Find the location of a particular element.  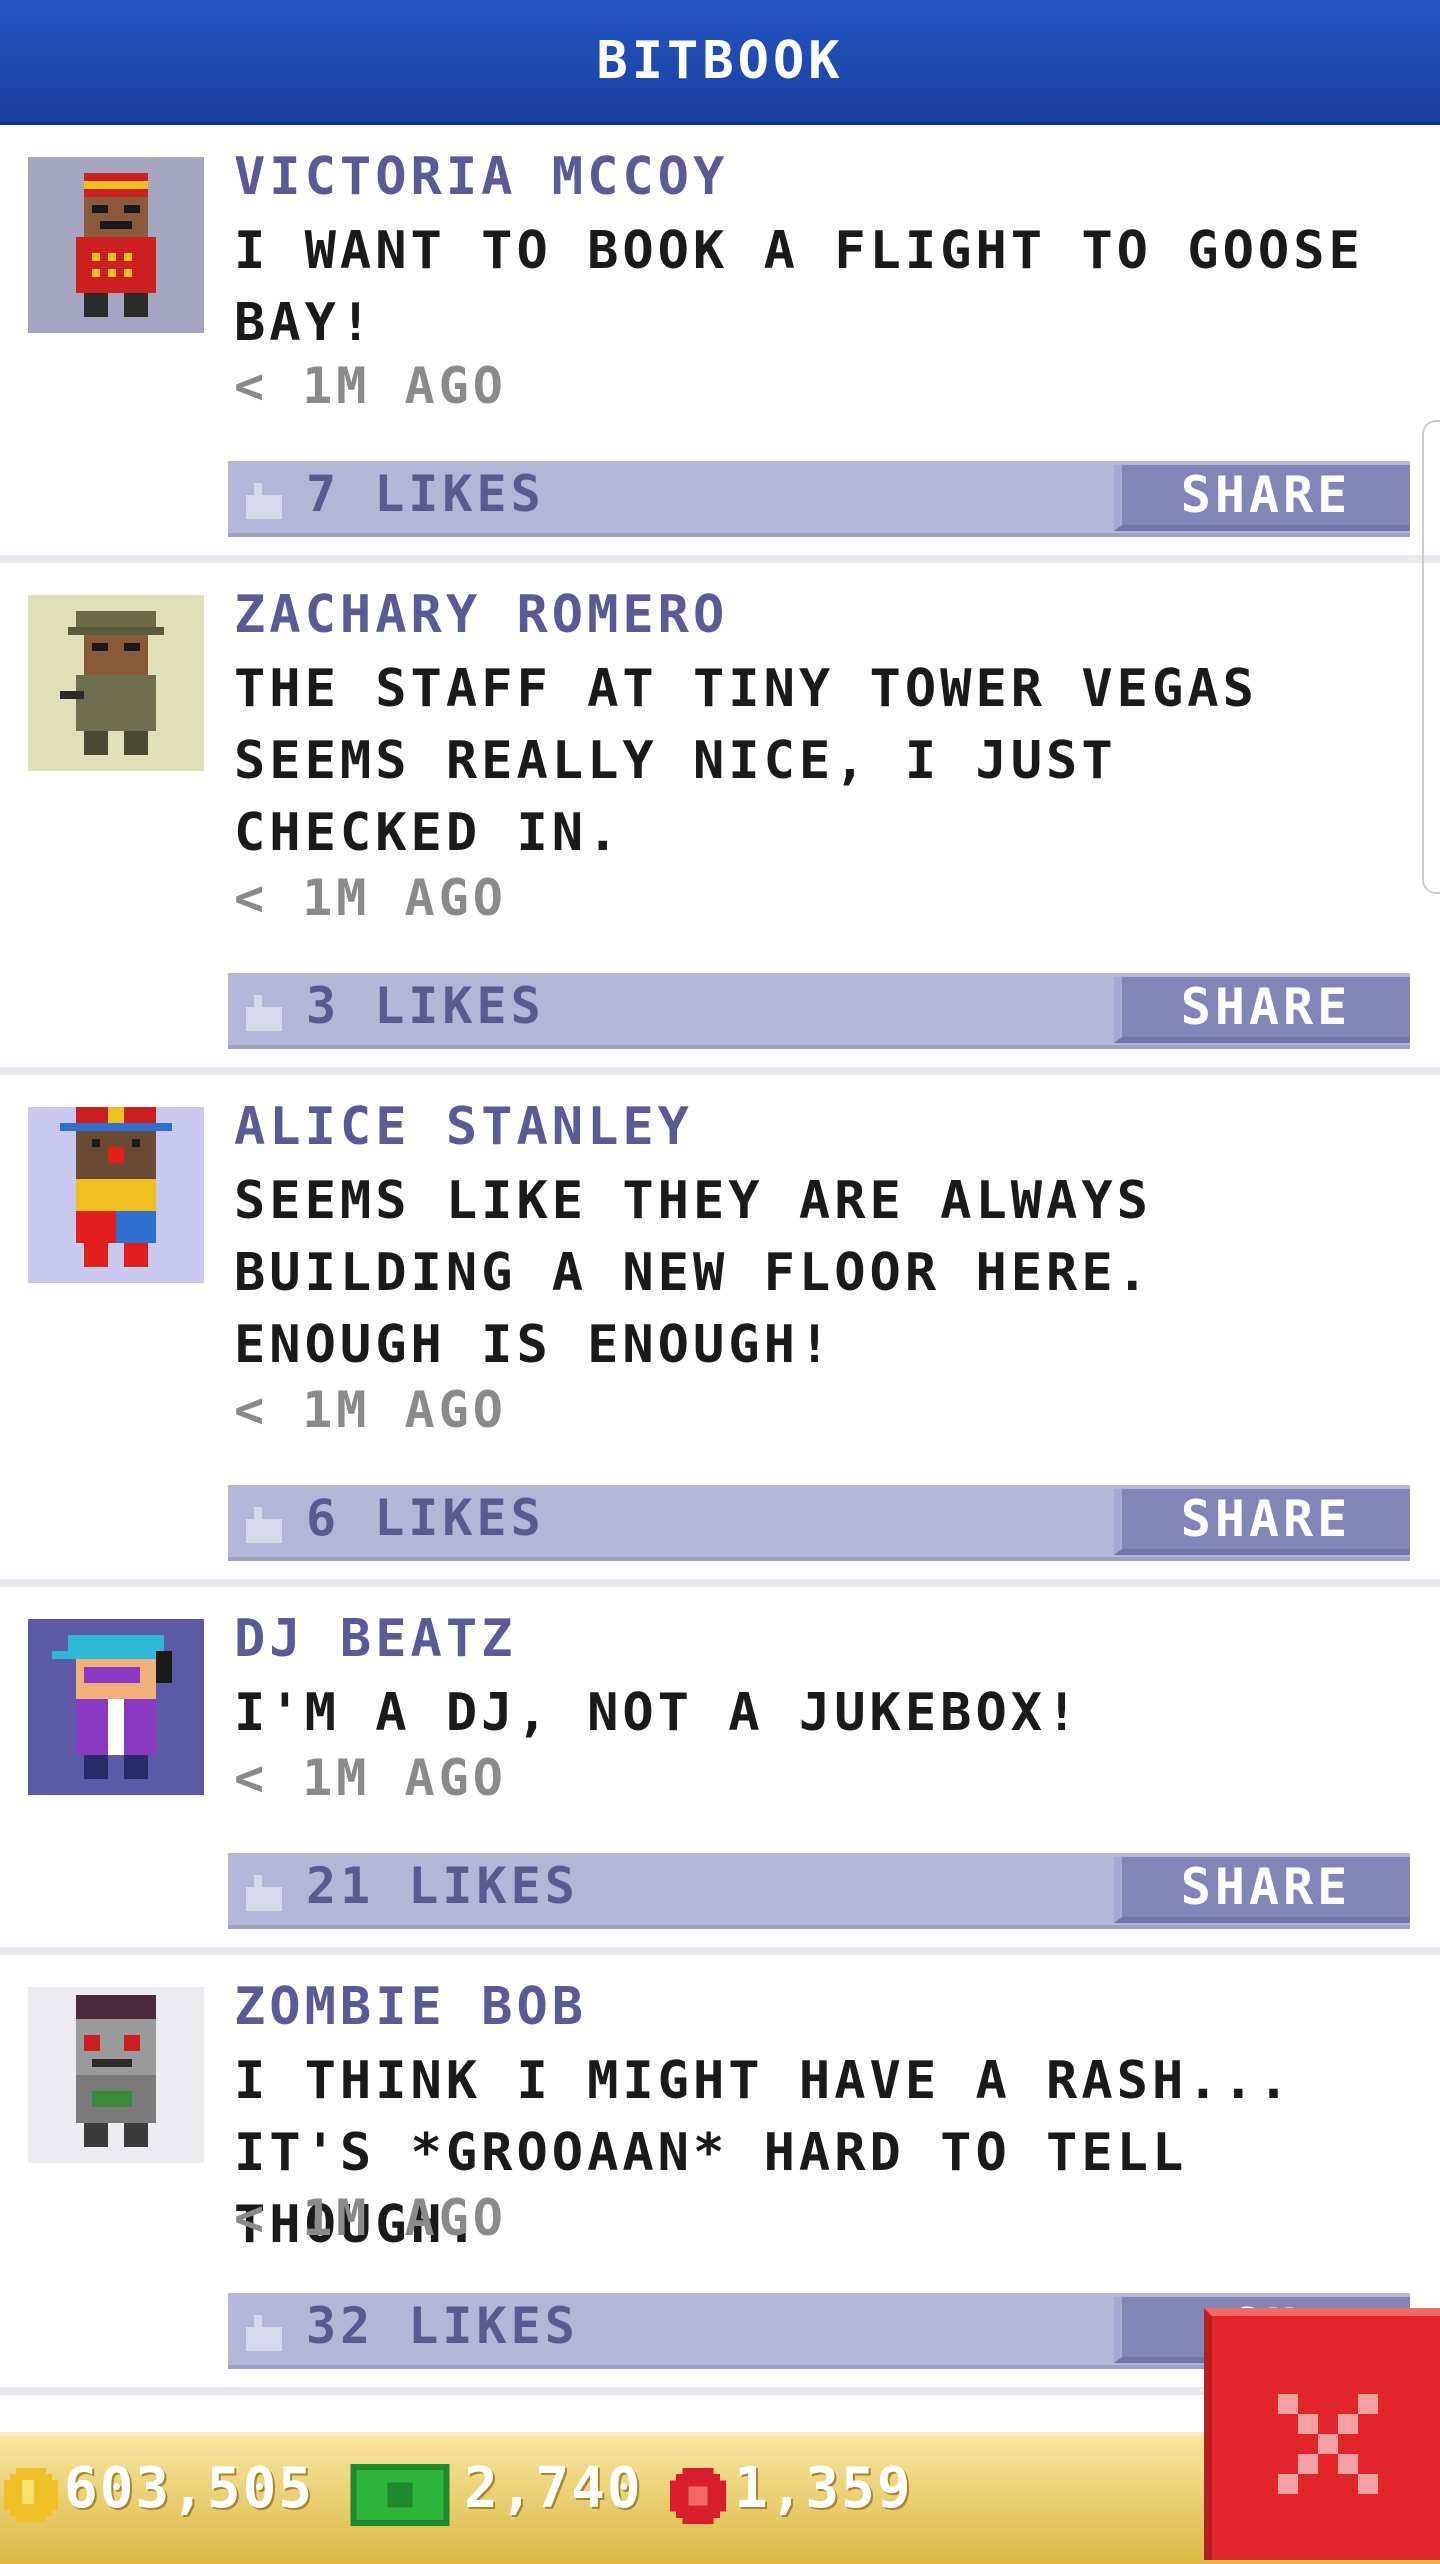

soldier-avatar-icon is located at coordinates (116, 683).